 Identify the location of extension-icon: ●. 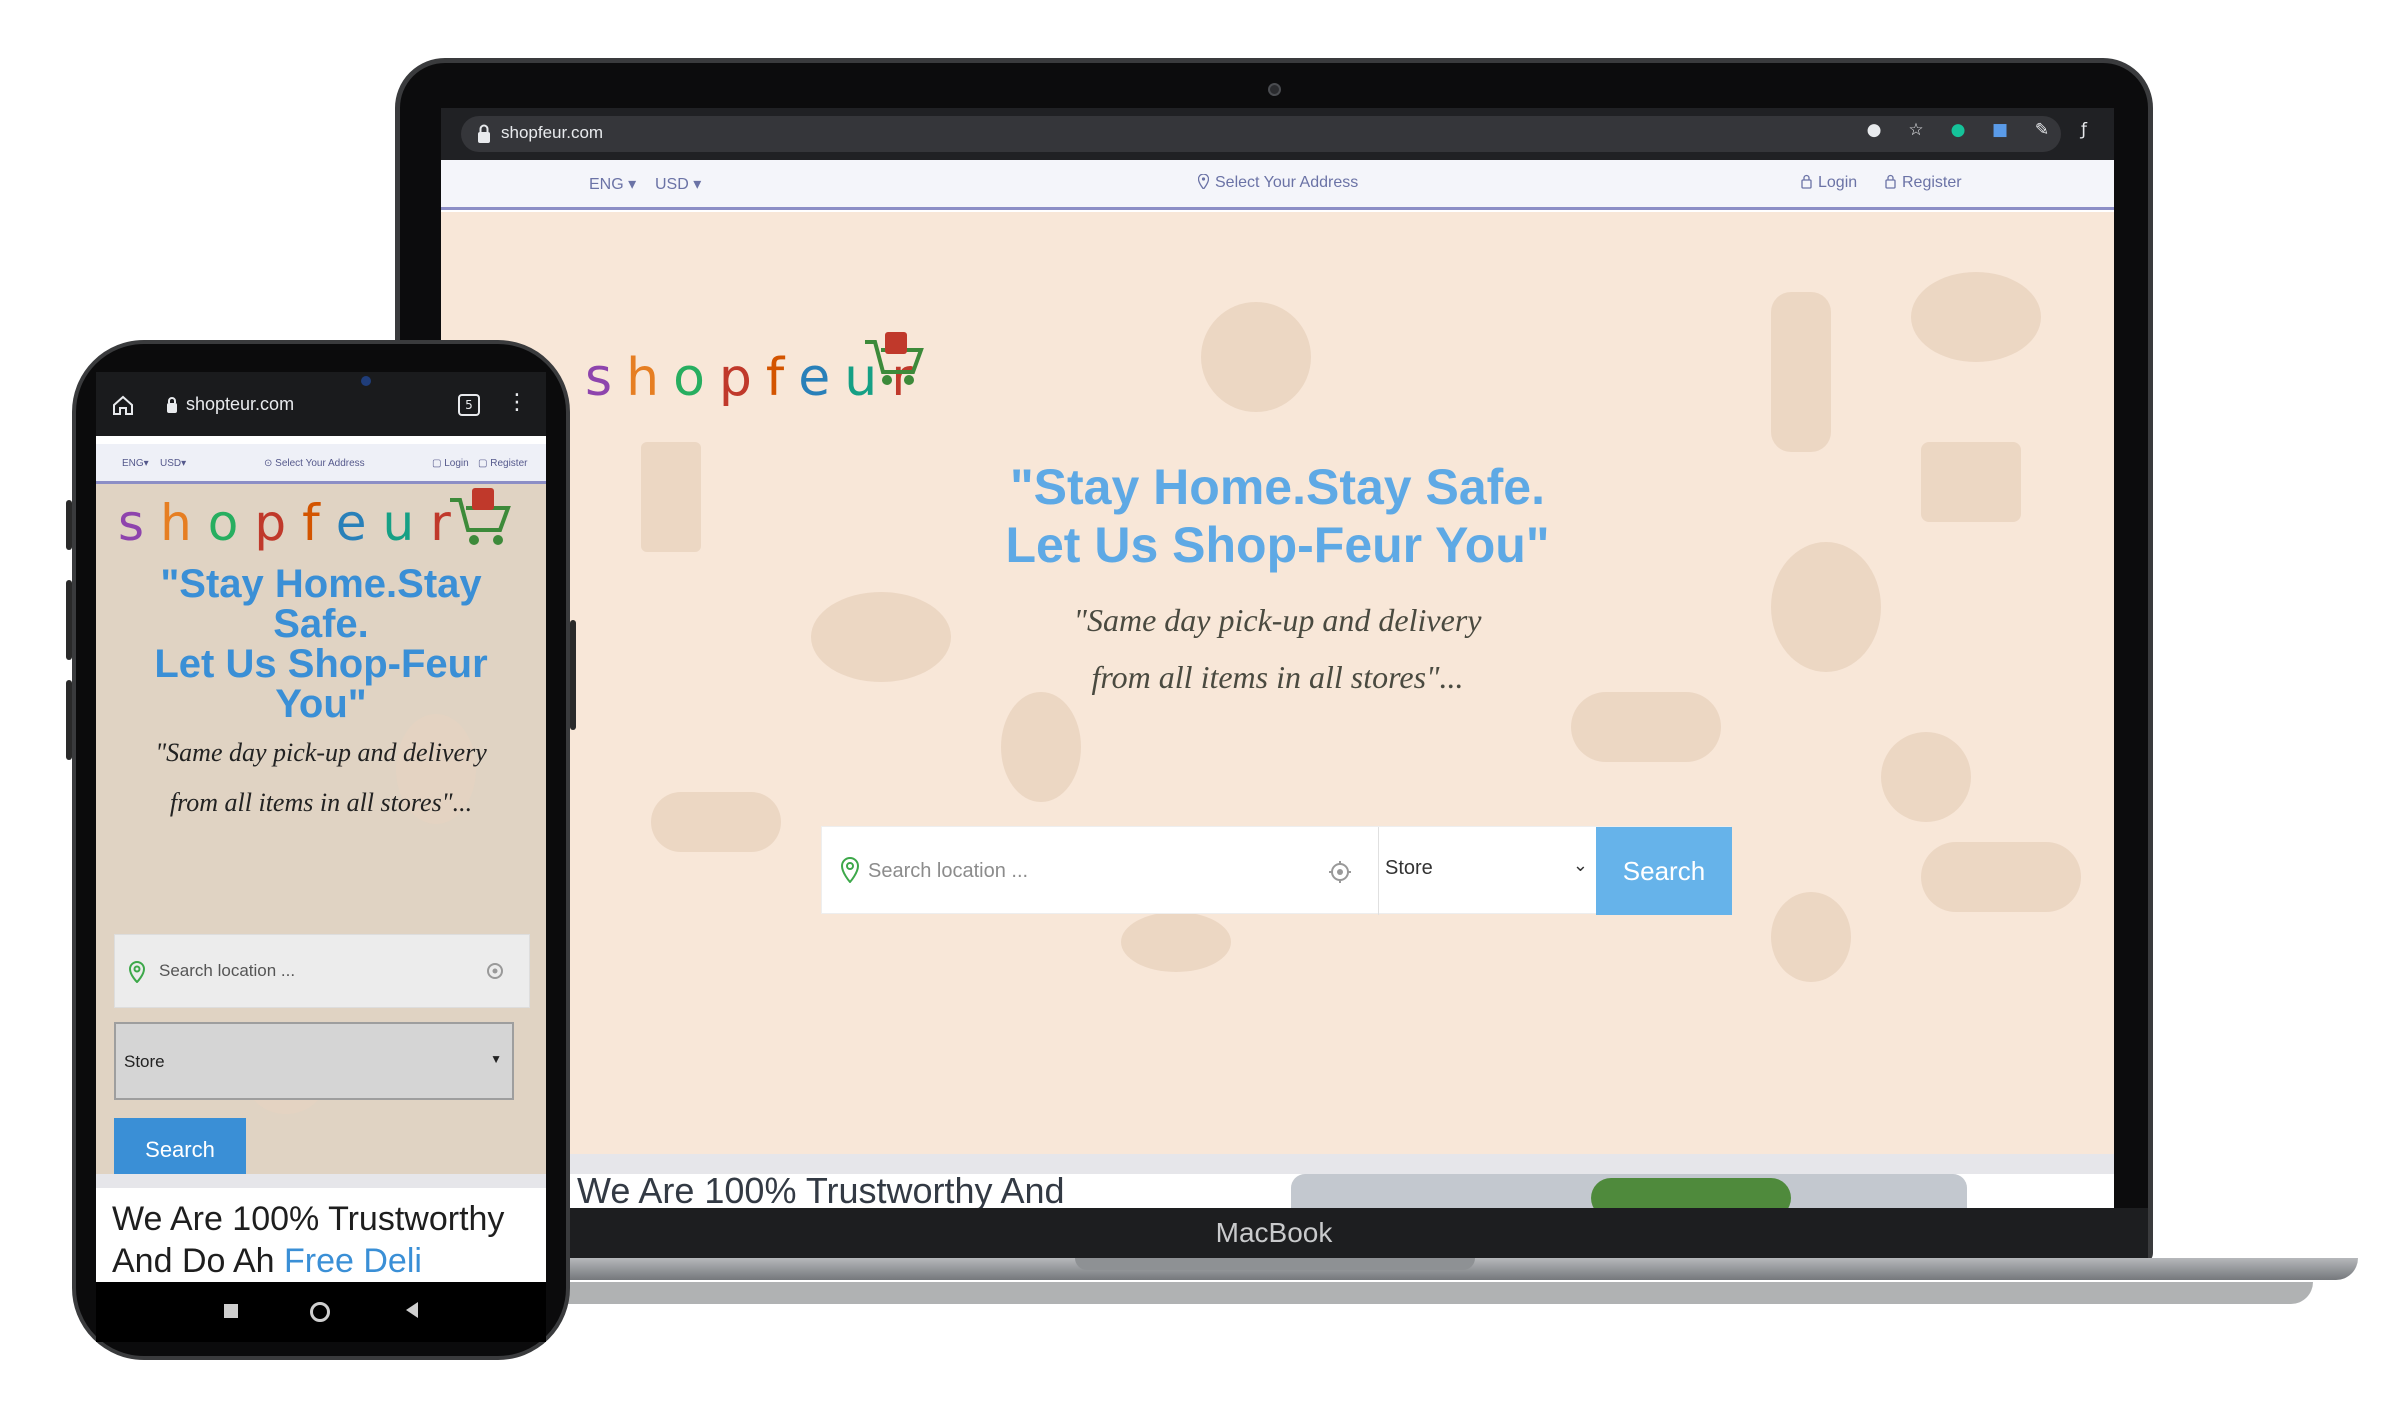
(1874, 130).